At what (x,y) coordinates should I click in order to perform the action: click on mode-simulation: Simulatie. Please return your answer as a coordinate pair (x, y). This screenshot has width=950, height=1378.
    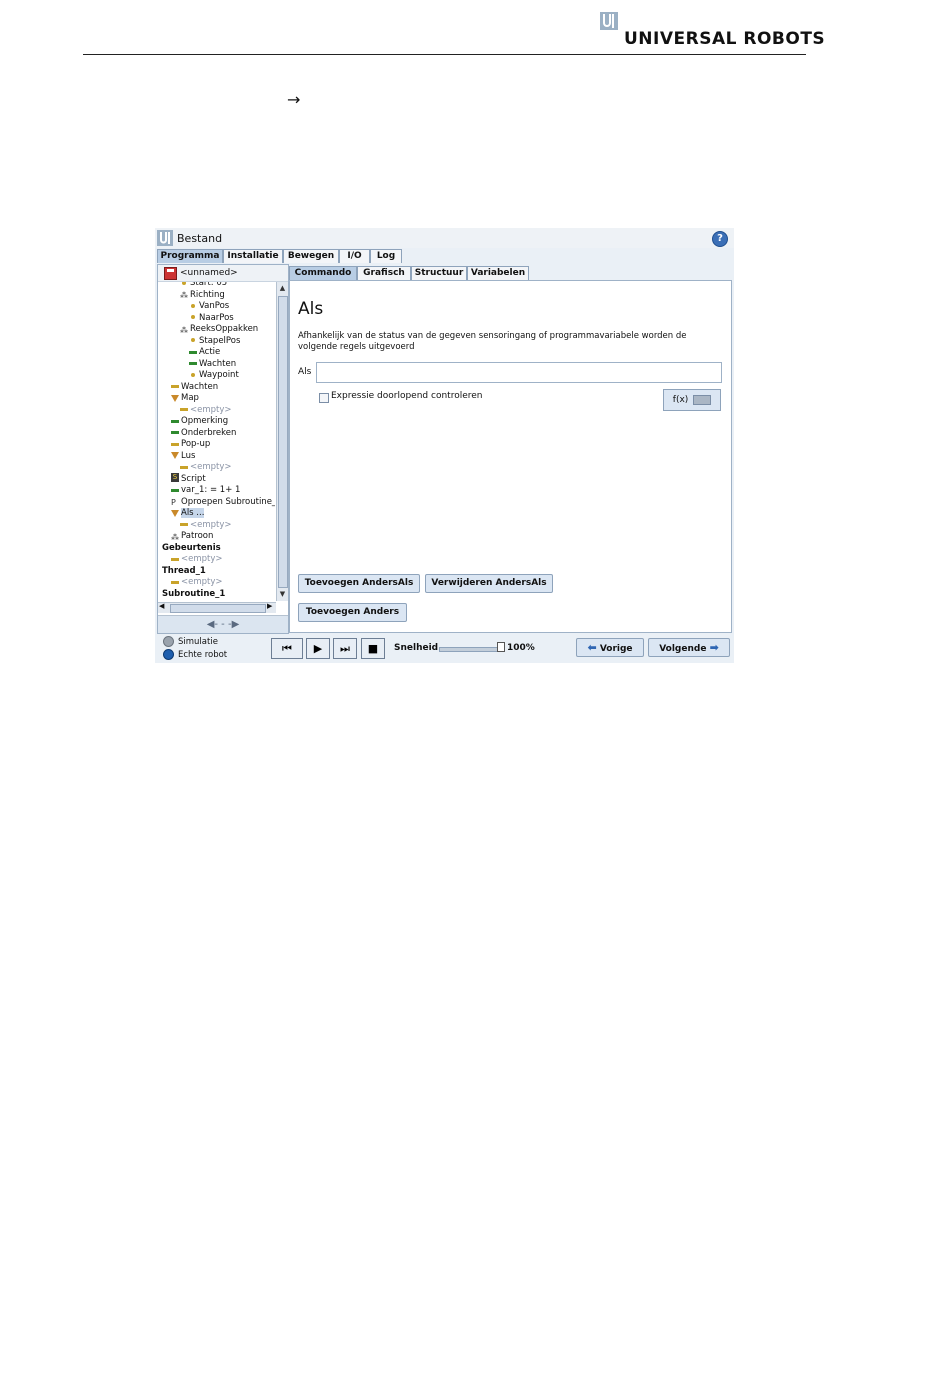
    Looking at the image, I should click on (190, 642).